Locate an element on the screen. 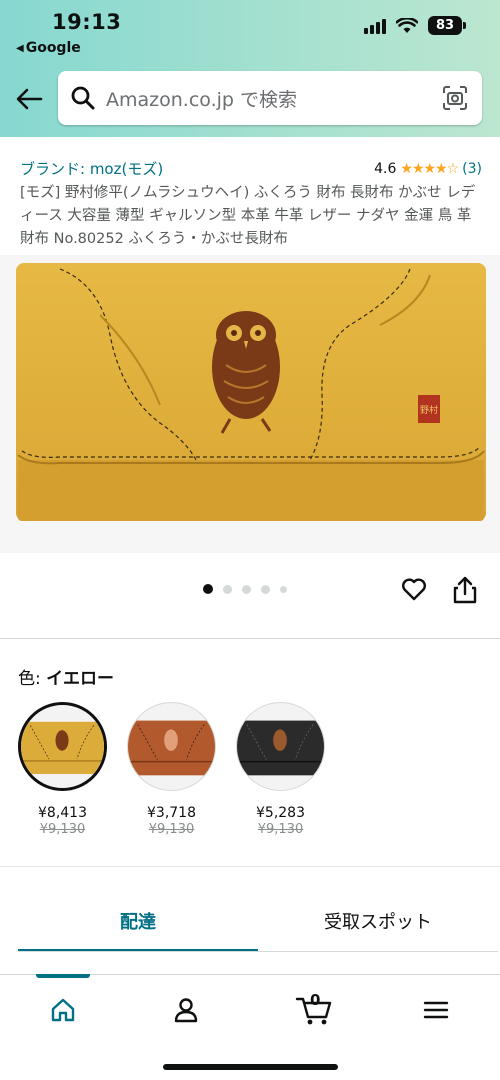 The height and width of the screenshot is (1080, 500). search-input: Amazon.co.jp で検索 is located at coordinates (270, 98).